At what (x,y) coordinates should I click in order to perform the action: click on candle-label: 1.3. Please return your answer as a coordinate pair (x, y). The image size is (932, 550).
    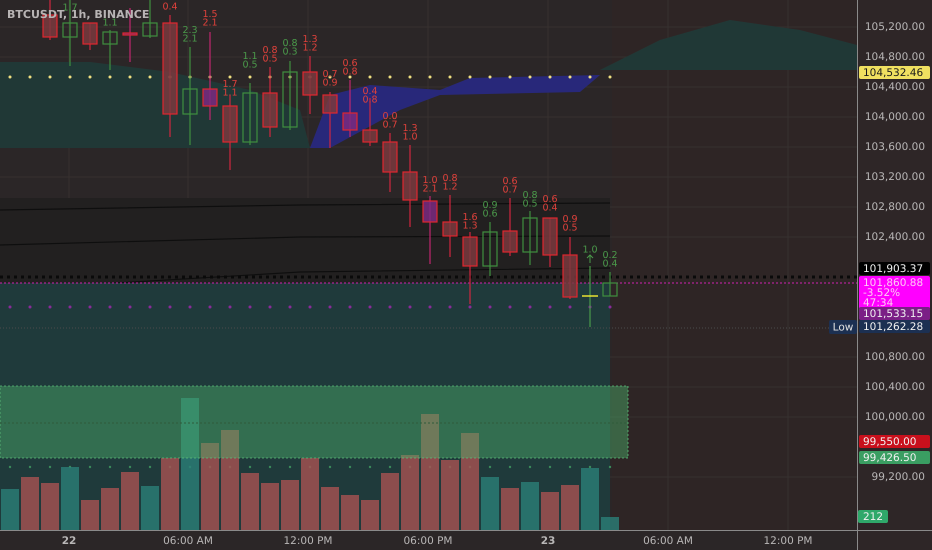
    Looking at the image, I should click on (470, 226).